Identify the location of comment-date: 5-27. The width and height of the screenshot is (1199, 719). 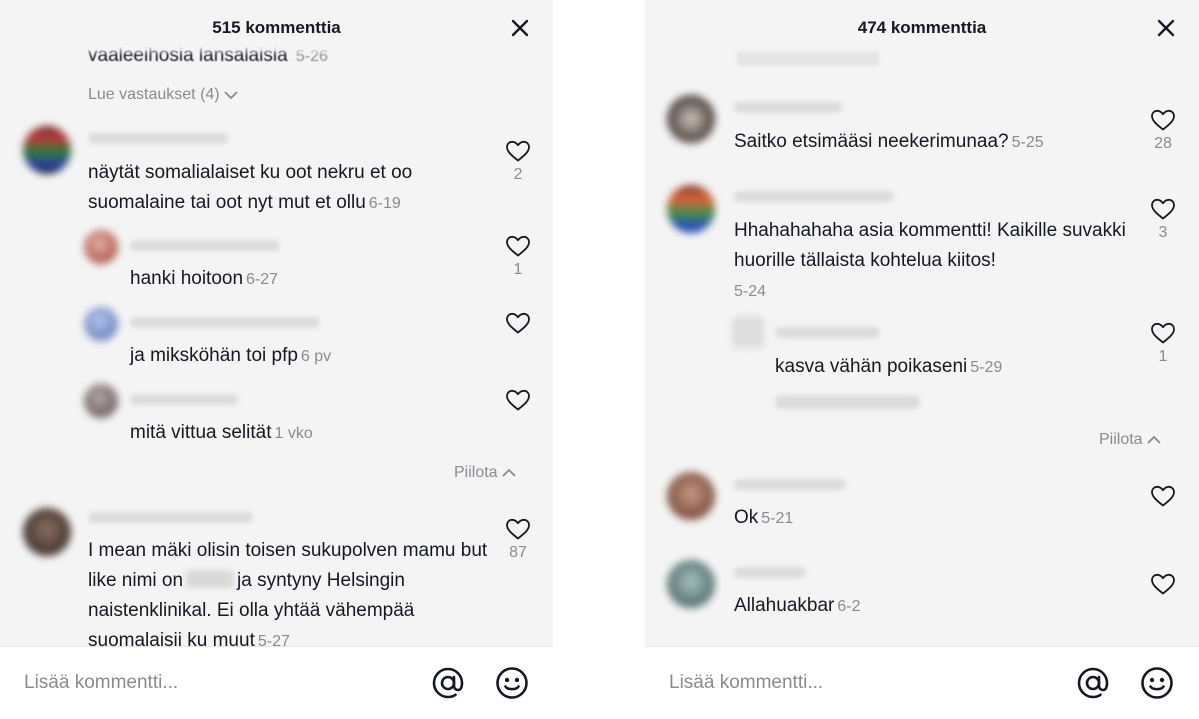
(273, 639).